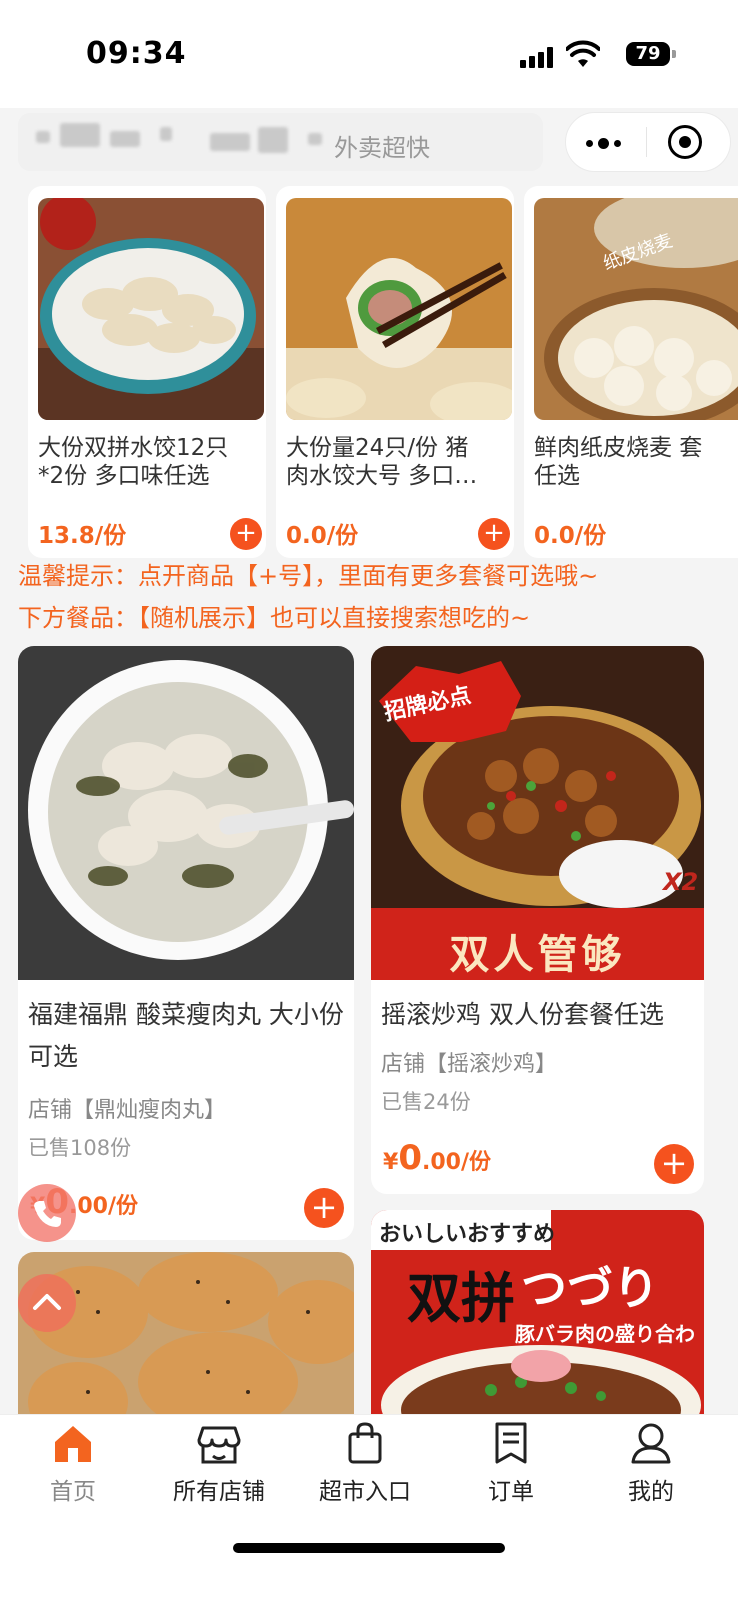  I want to click on tab-label: 我的, so click(651, 1492).